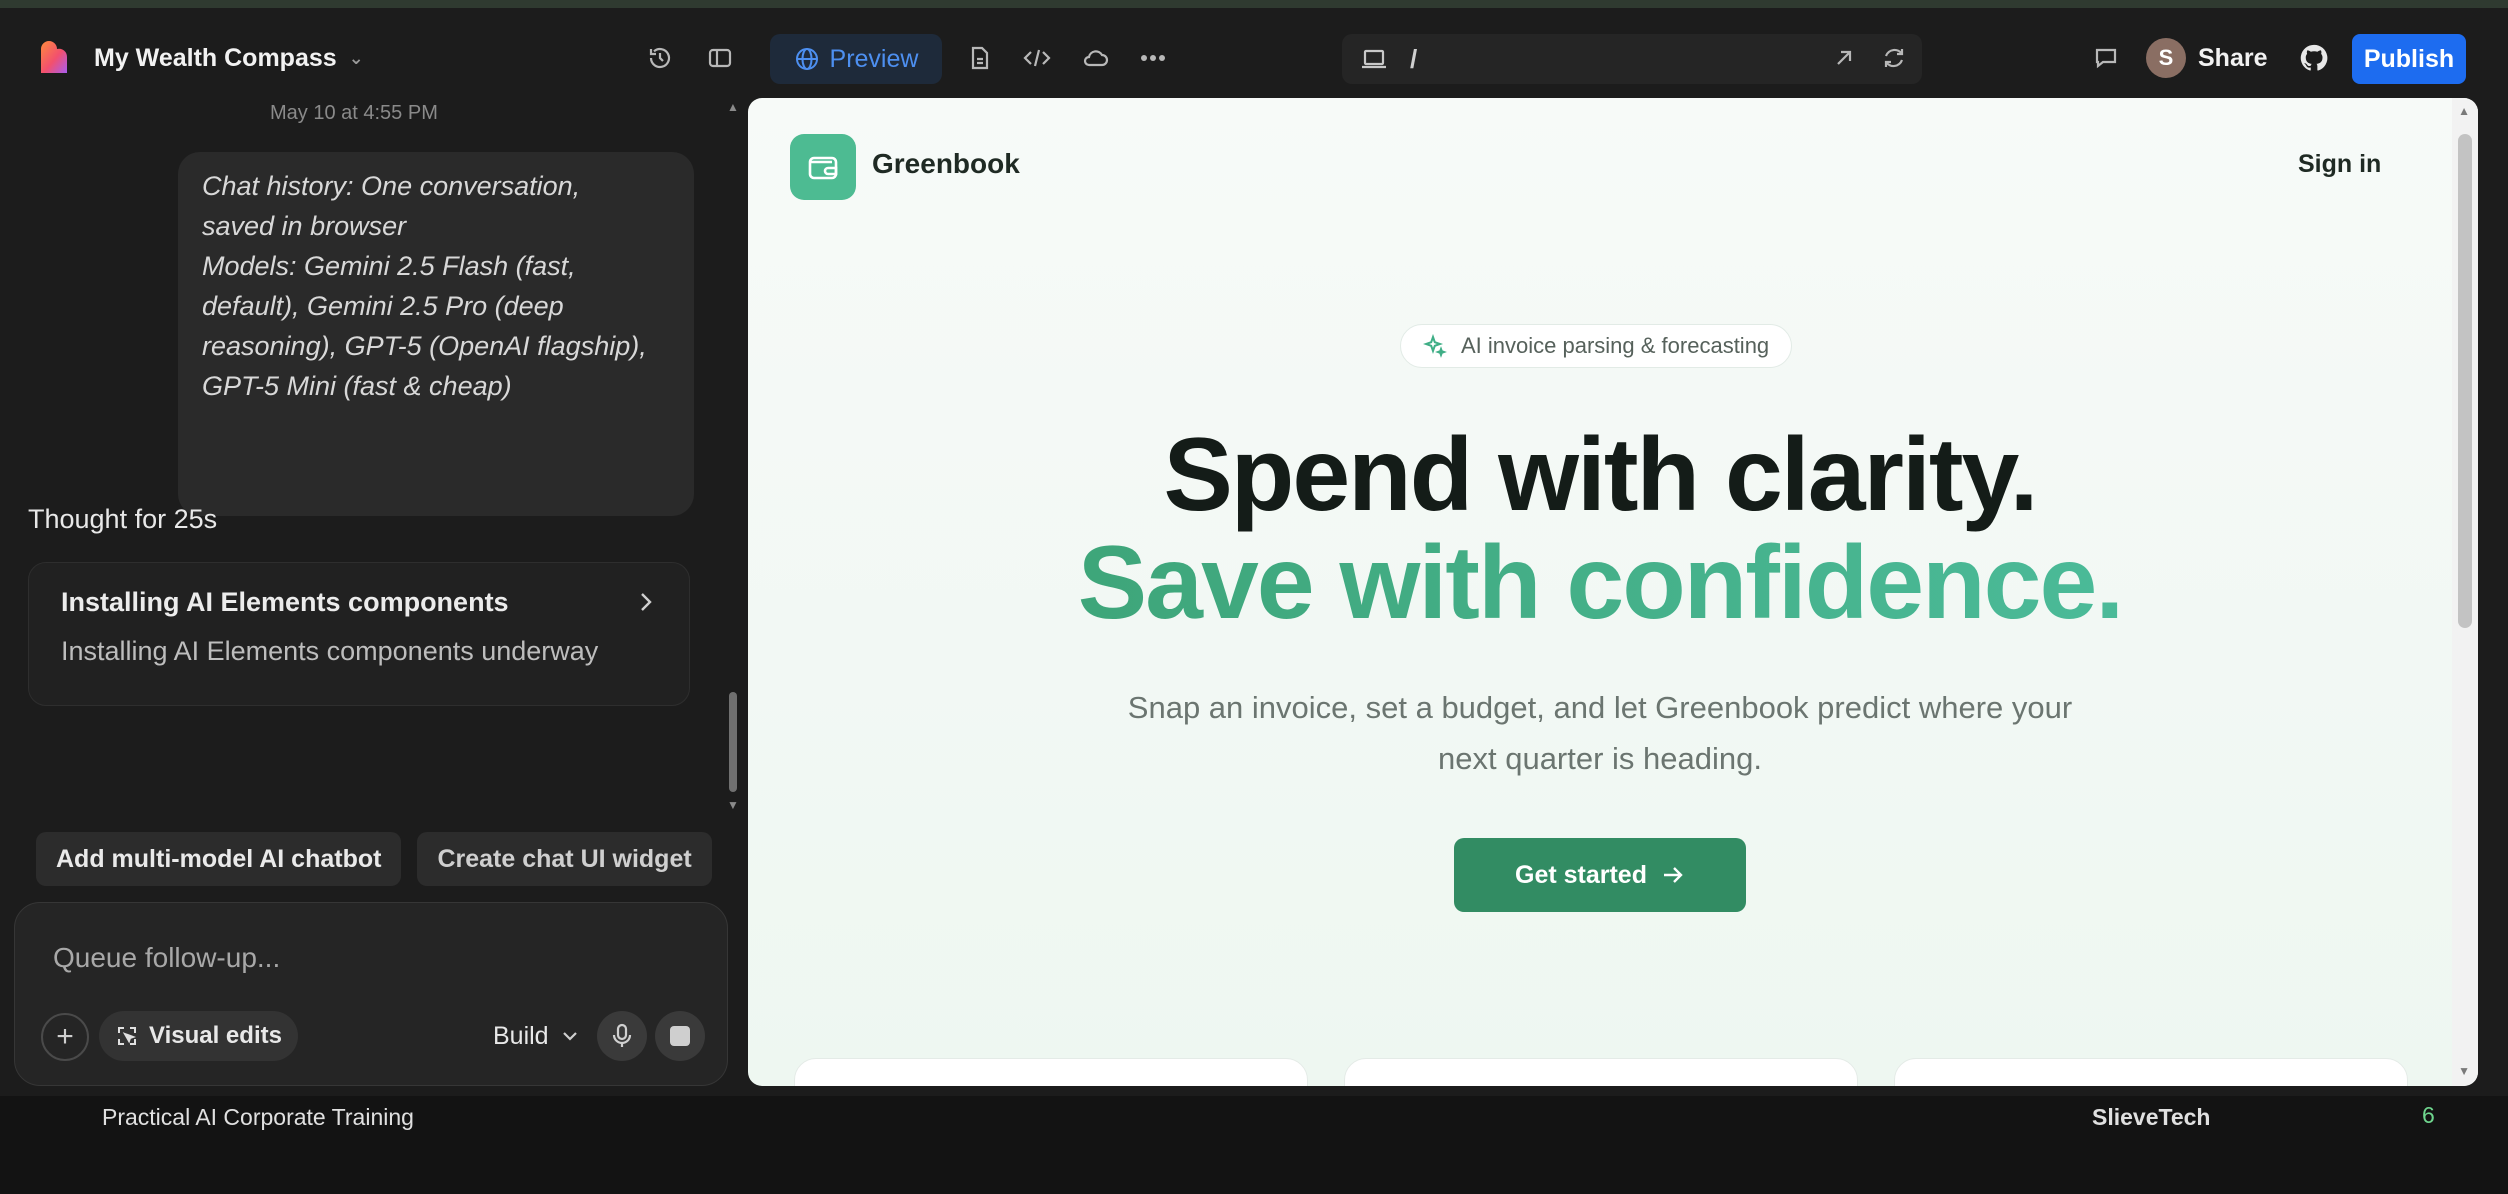  Describe the element at coordinates (215, 1035) in the screenshot. I see `visual-edits-label: Visual edits` at that location.